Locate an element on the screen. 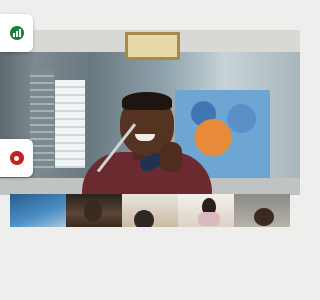 The image size is (320, 300). stats-button is located at coordinates (16, 33).